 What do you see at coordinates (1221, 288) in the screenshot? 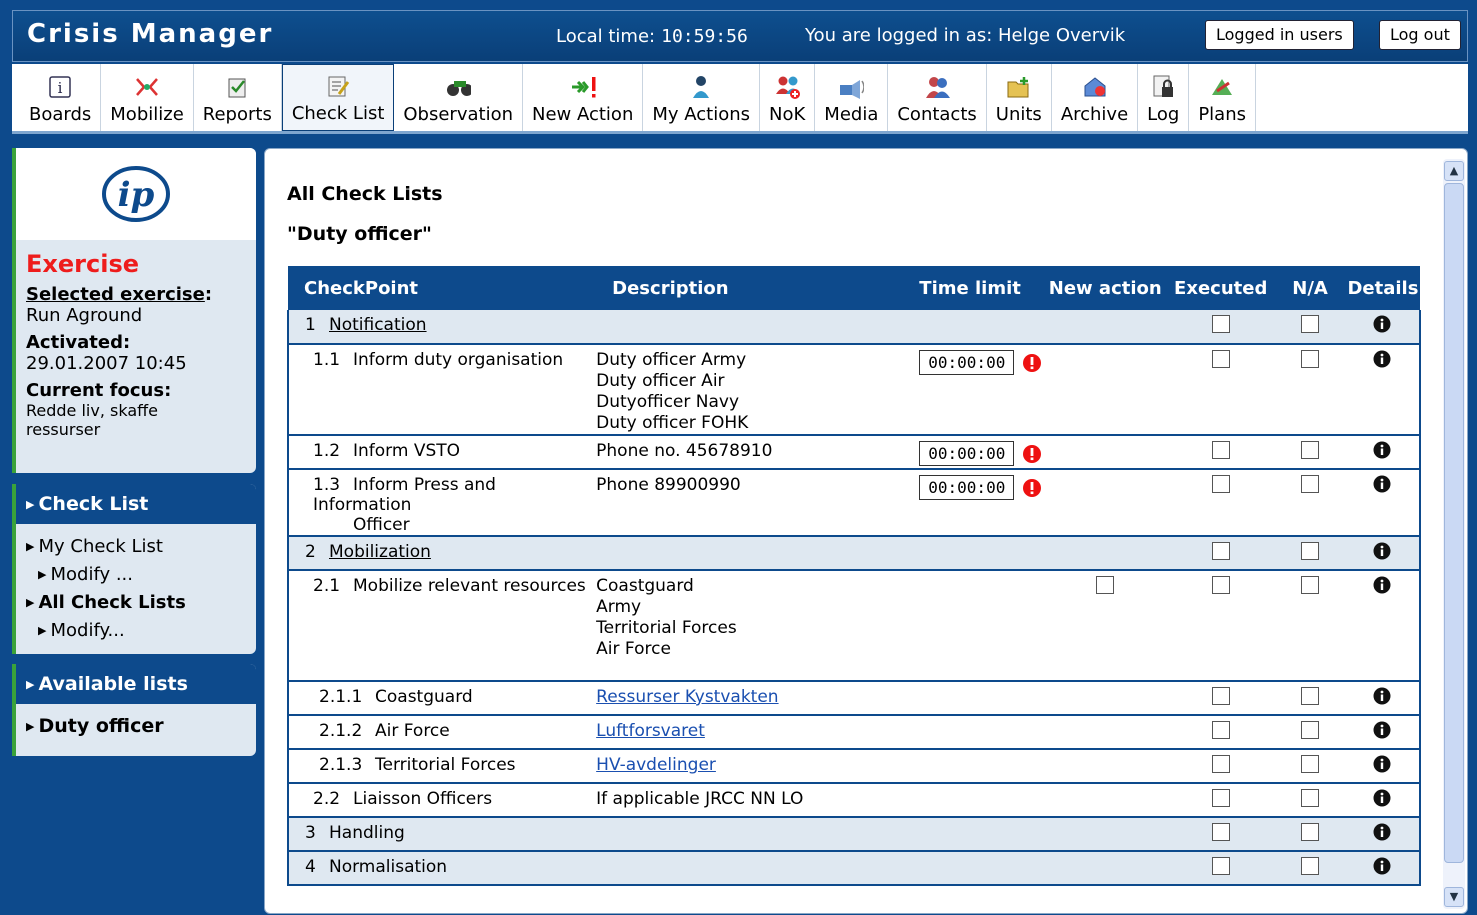
I see `col-executed: Executed` at bounding box center [1221, 288].